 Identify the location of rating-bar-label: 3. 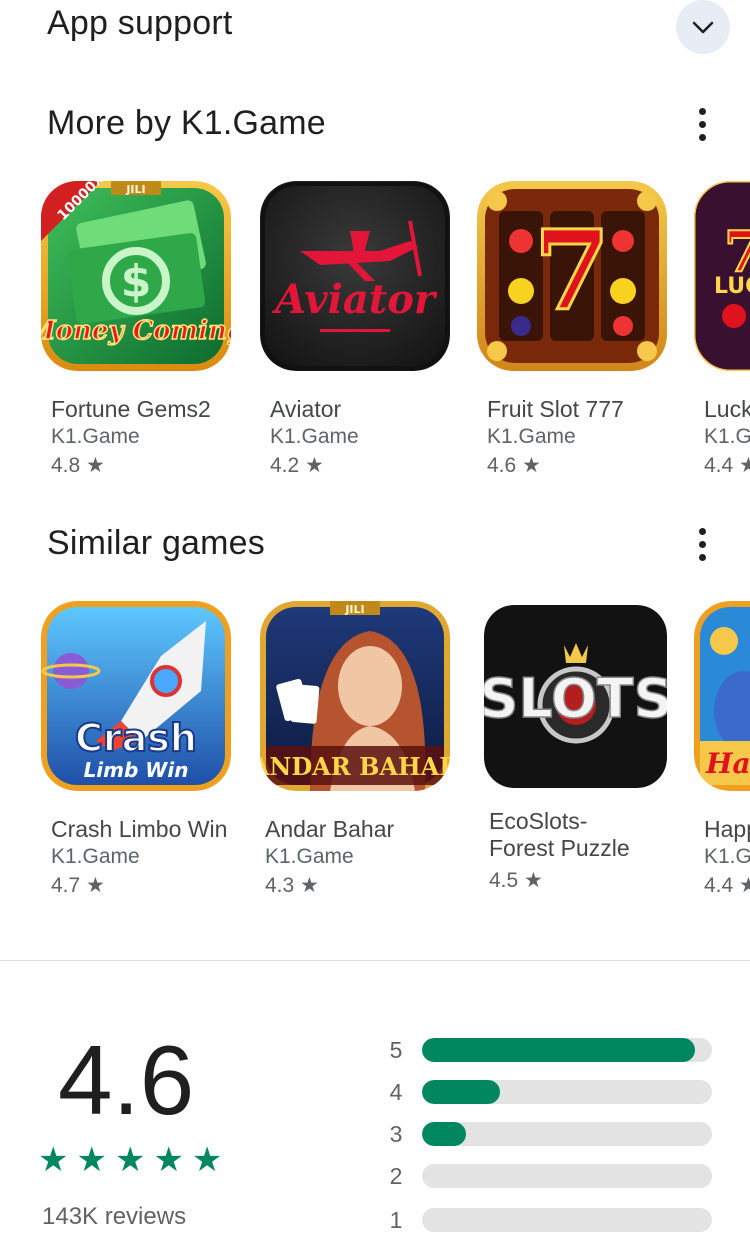
(396, 1134).